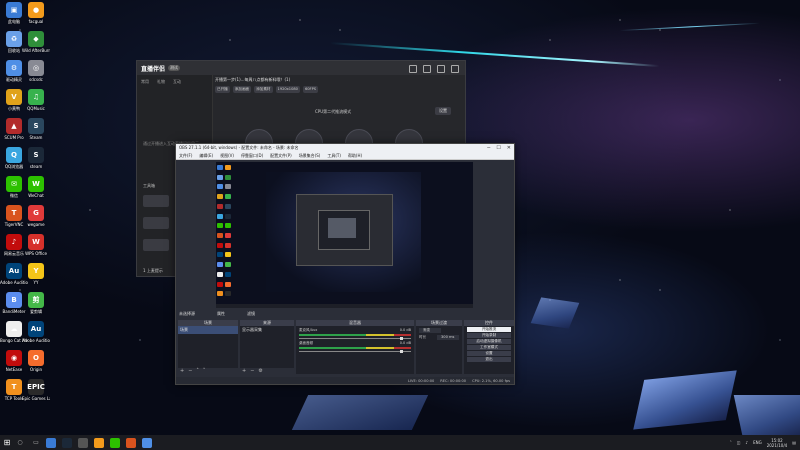 This screenshot has width=800, height=450. Describe the element at coordinates (222, 89) in the screenshot. I see `badge: 已开播` at that location.